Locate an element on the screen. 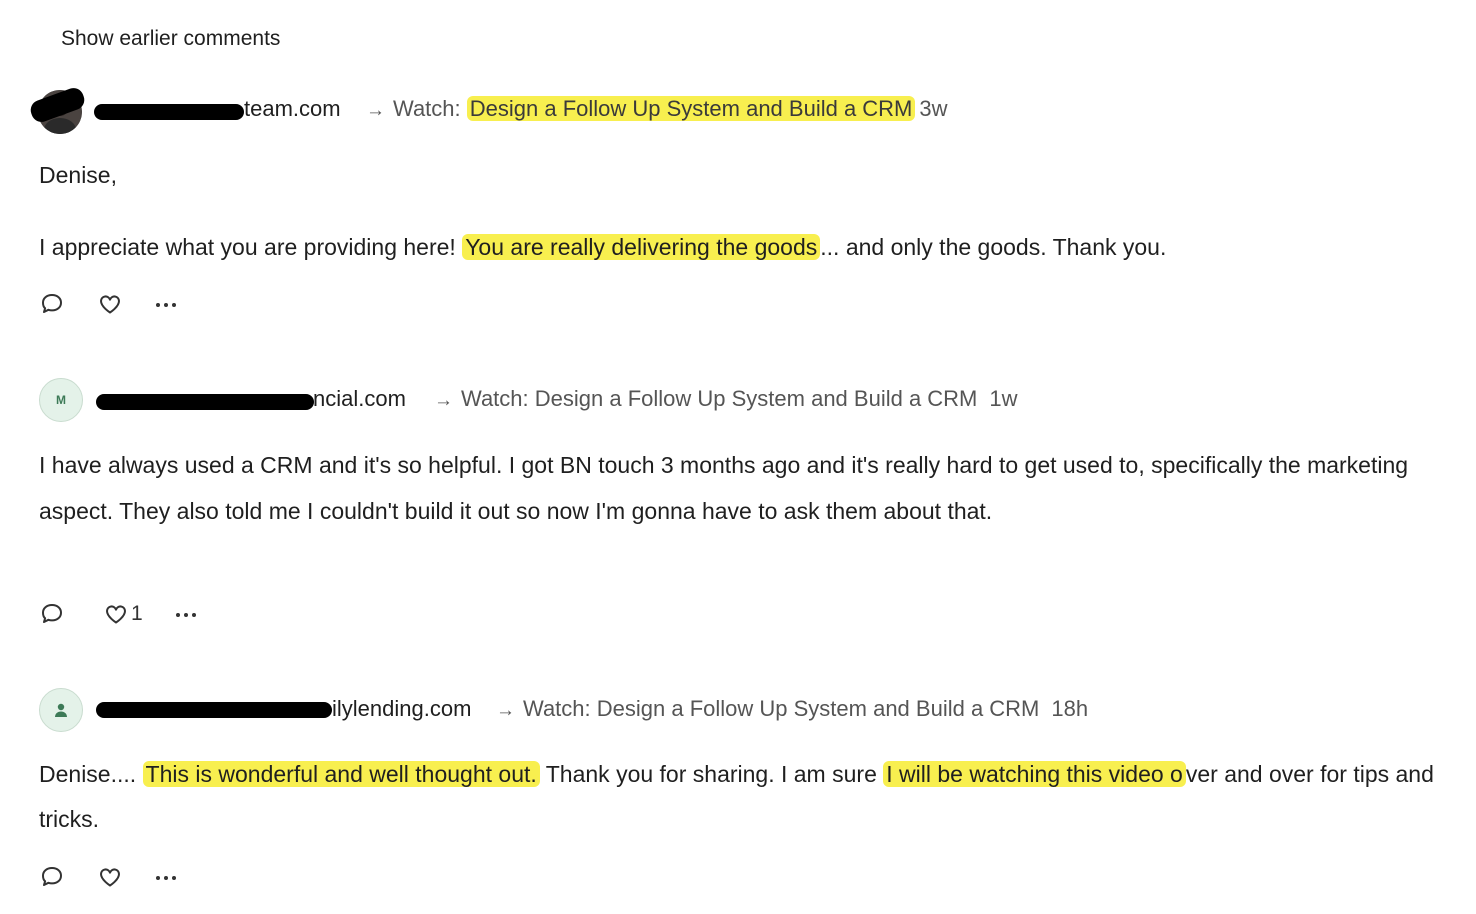  avatar: M is located at coordinates (61, 400).